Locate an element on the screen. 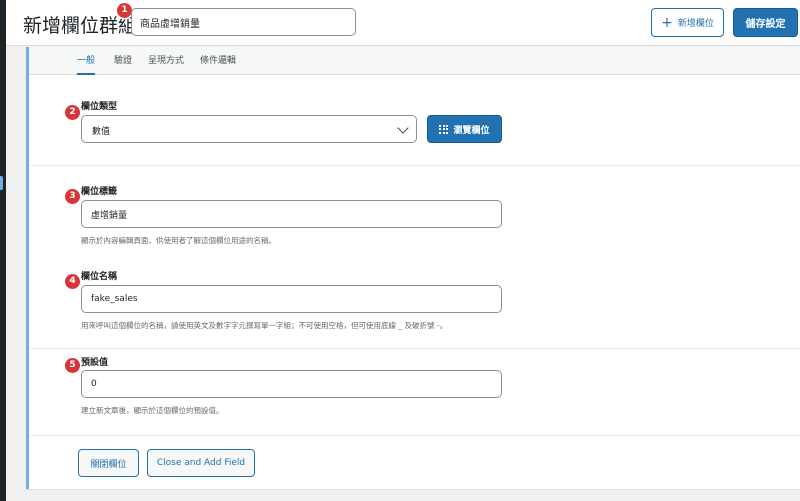 Image resolution: width=800 pixels, height=501 pixels. plus-icon: + is located at coordinates (667, 22).